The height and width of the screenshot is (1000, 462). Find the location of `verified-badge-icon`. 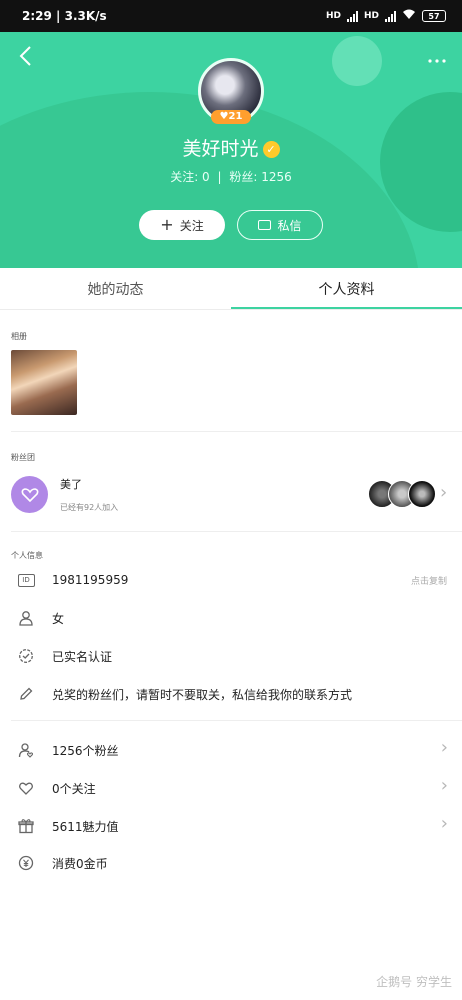

verified-badge-icon is located at coordinates (26, 656).